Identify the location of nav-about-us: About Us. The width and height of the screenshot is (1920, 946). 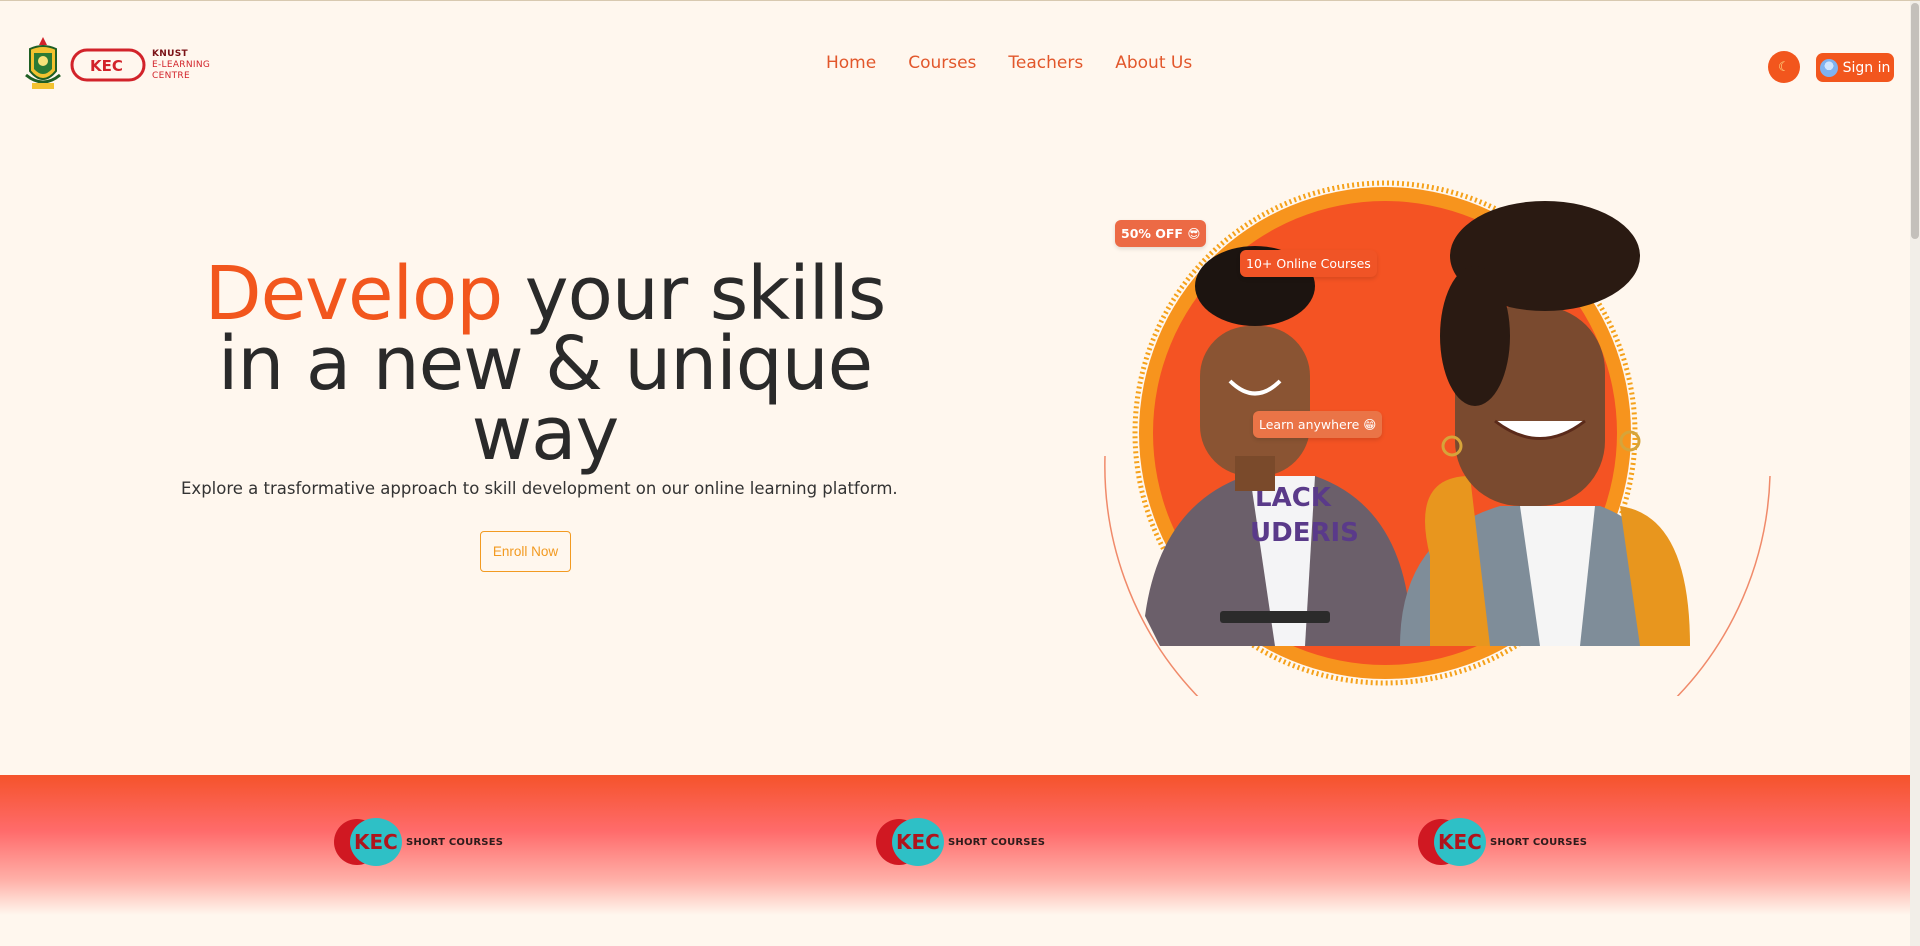
(1153, 63).